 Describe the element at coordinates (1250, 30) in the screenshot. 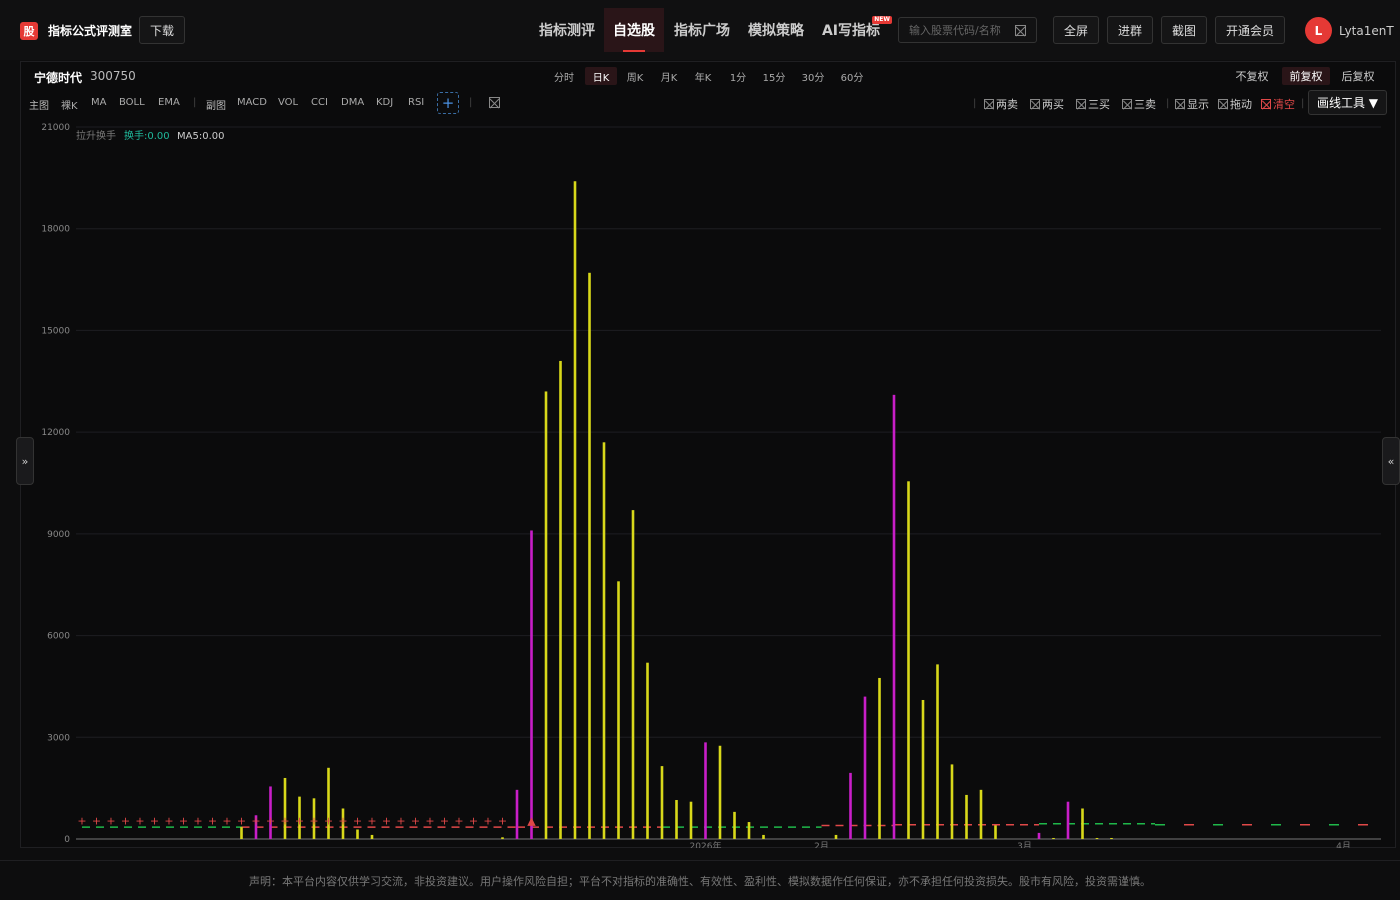

I see `vip-button: 开通会员` at that location.